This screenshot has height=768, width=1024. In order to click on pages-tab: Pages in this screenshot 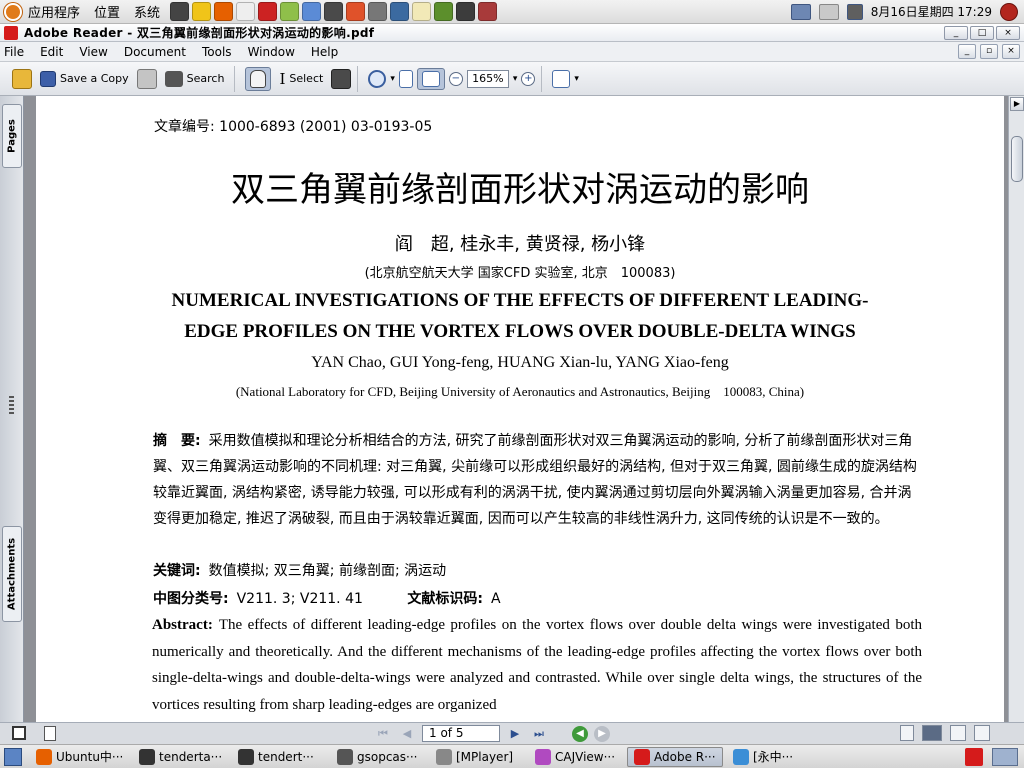, I will do `click(12, 136)`.